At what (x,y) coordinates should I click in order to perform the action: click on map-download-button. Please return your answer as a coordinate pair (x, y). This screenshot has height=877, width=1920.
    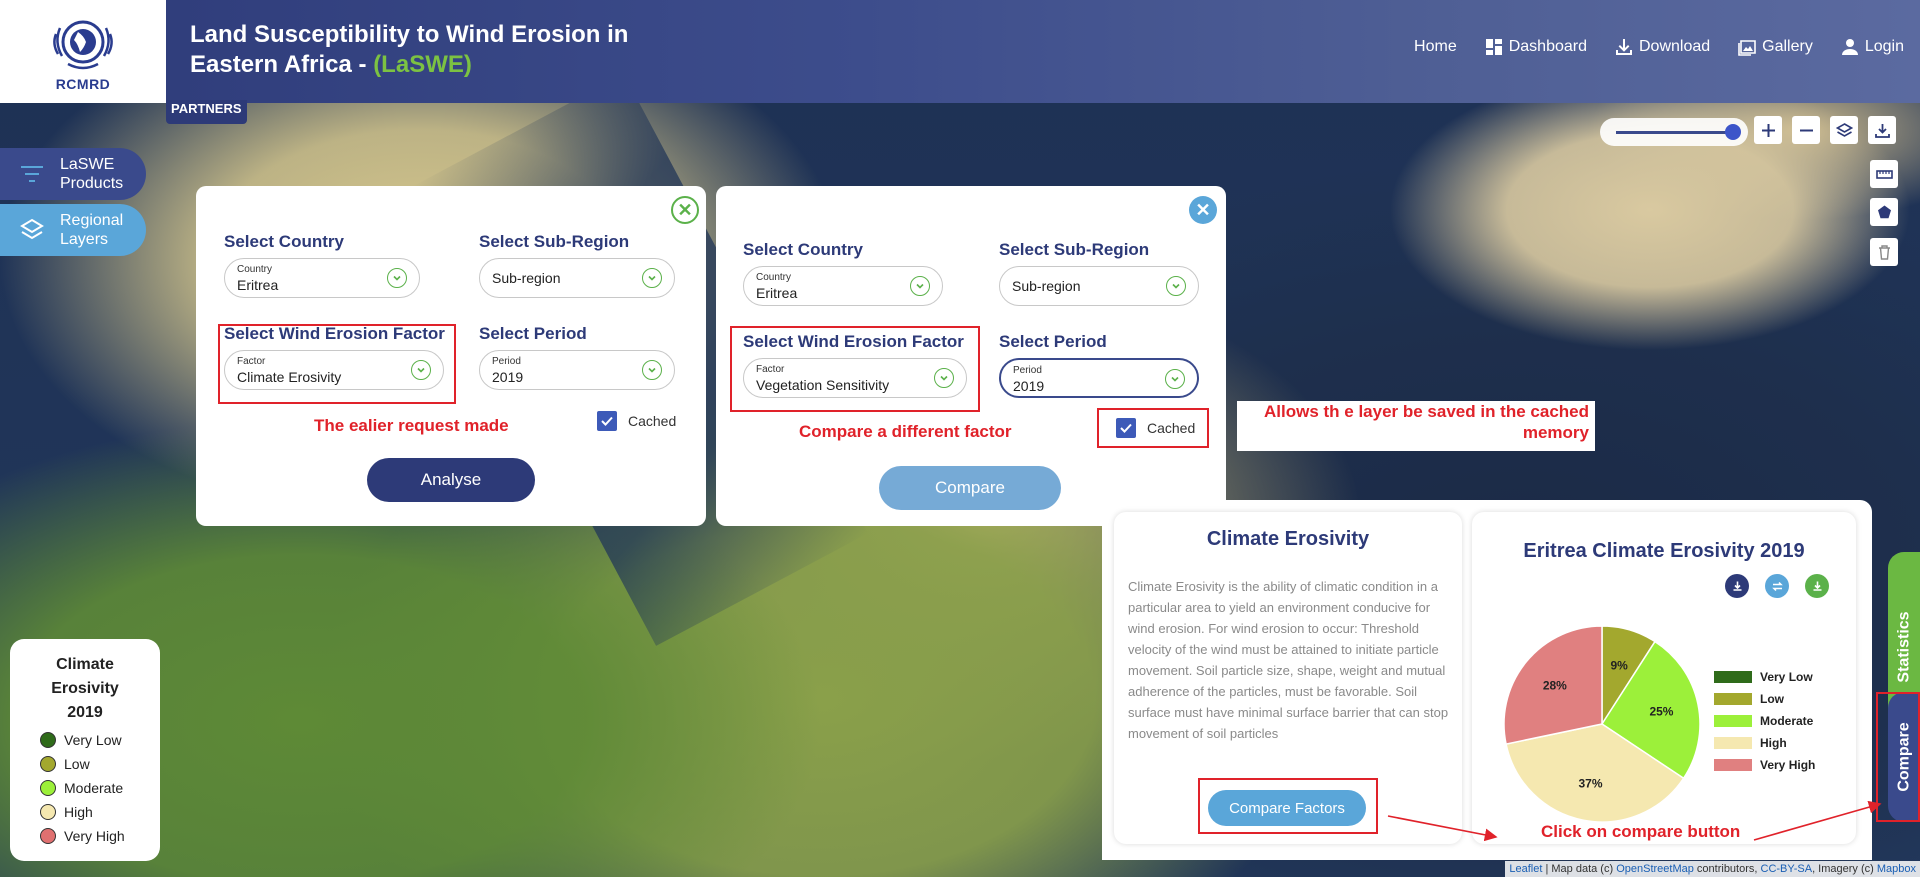
    Looking at the image, I should click on (1882, 130).